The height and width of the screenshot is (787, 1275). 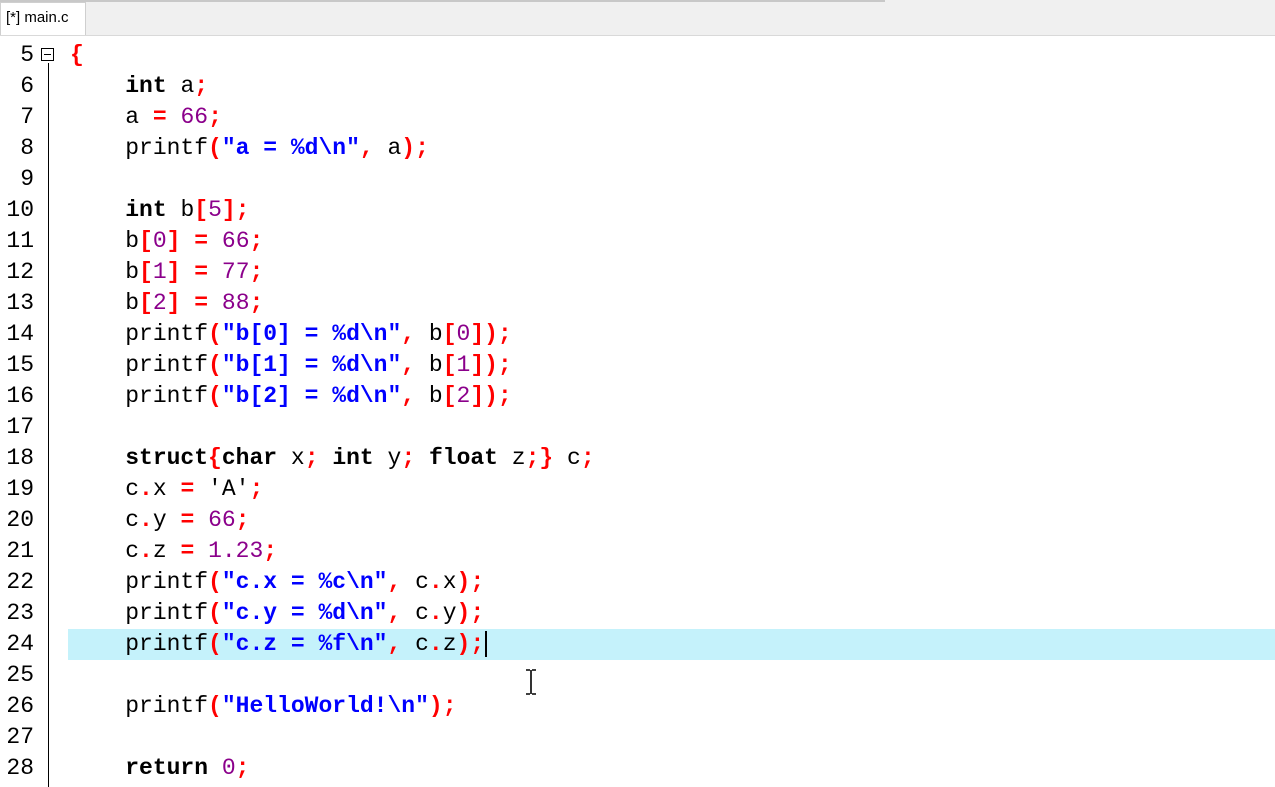 What do you see at coordinates (43, 18) in the screenshot?
I see `tab-main-c: [*] main.c` at bounding box center [43, 18].